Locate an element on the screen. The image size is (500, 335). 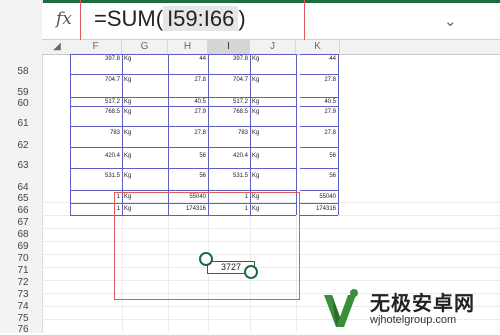
column-header-k: K is located at coordinates (318, 47).